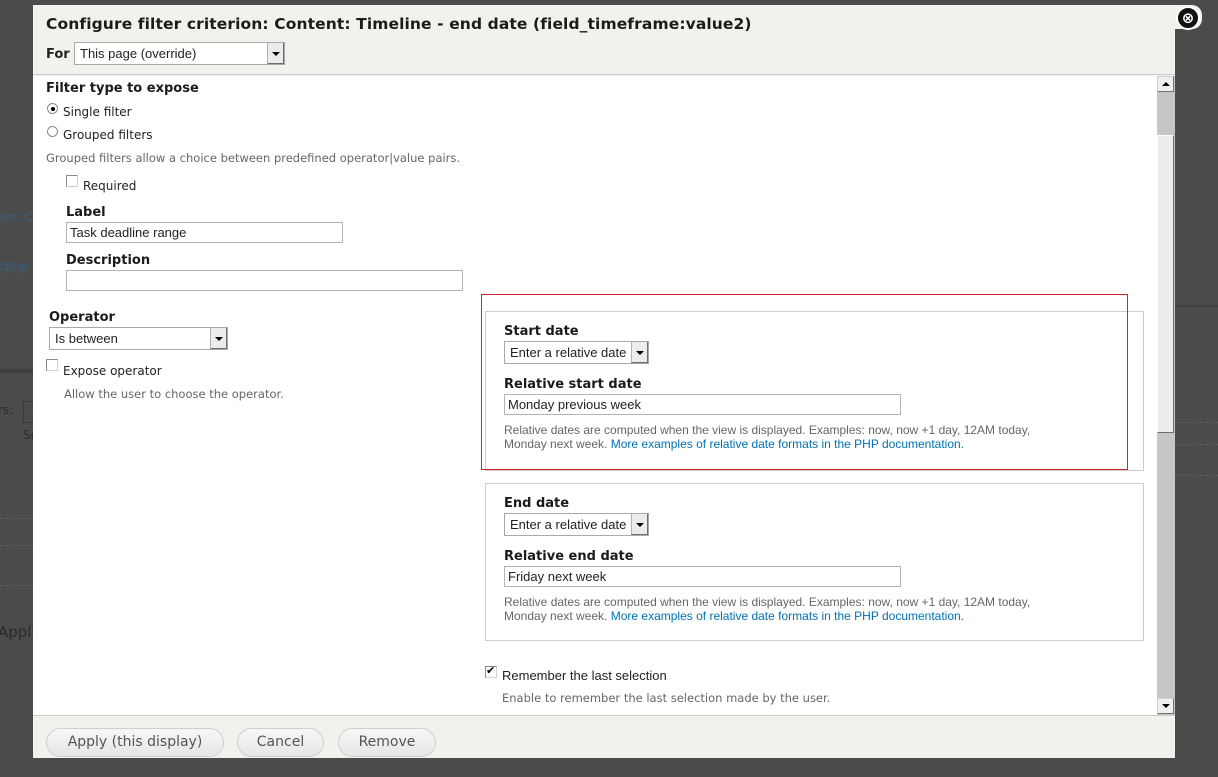  I want to click on relative-end-date-input, so click(702, 576).